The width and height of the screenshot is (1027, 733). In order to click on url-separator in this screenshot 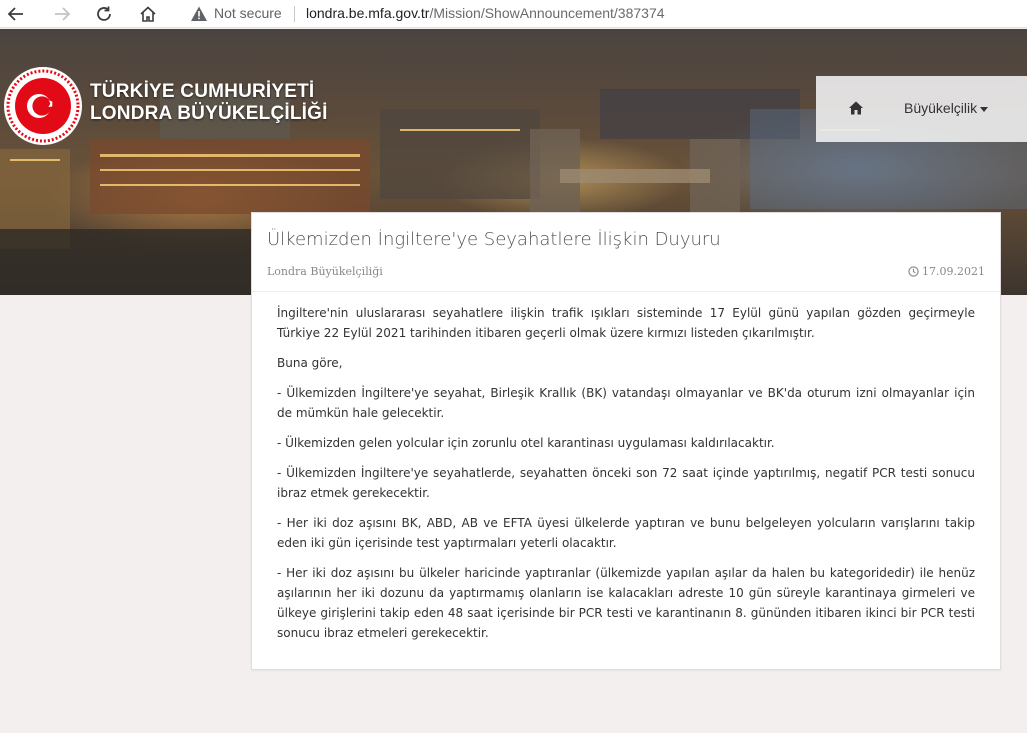, I will do `click(294, 14)`.